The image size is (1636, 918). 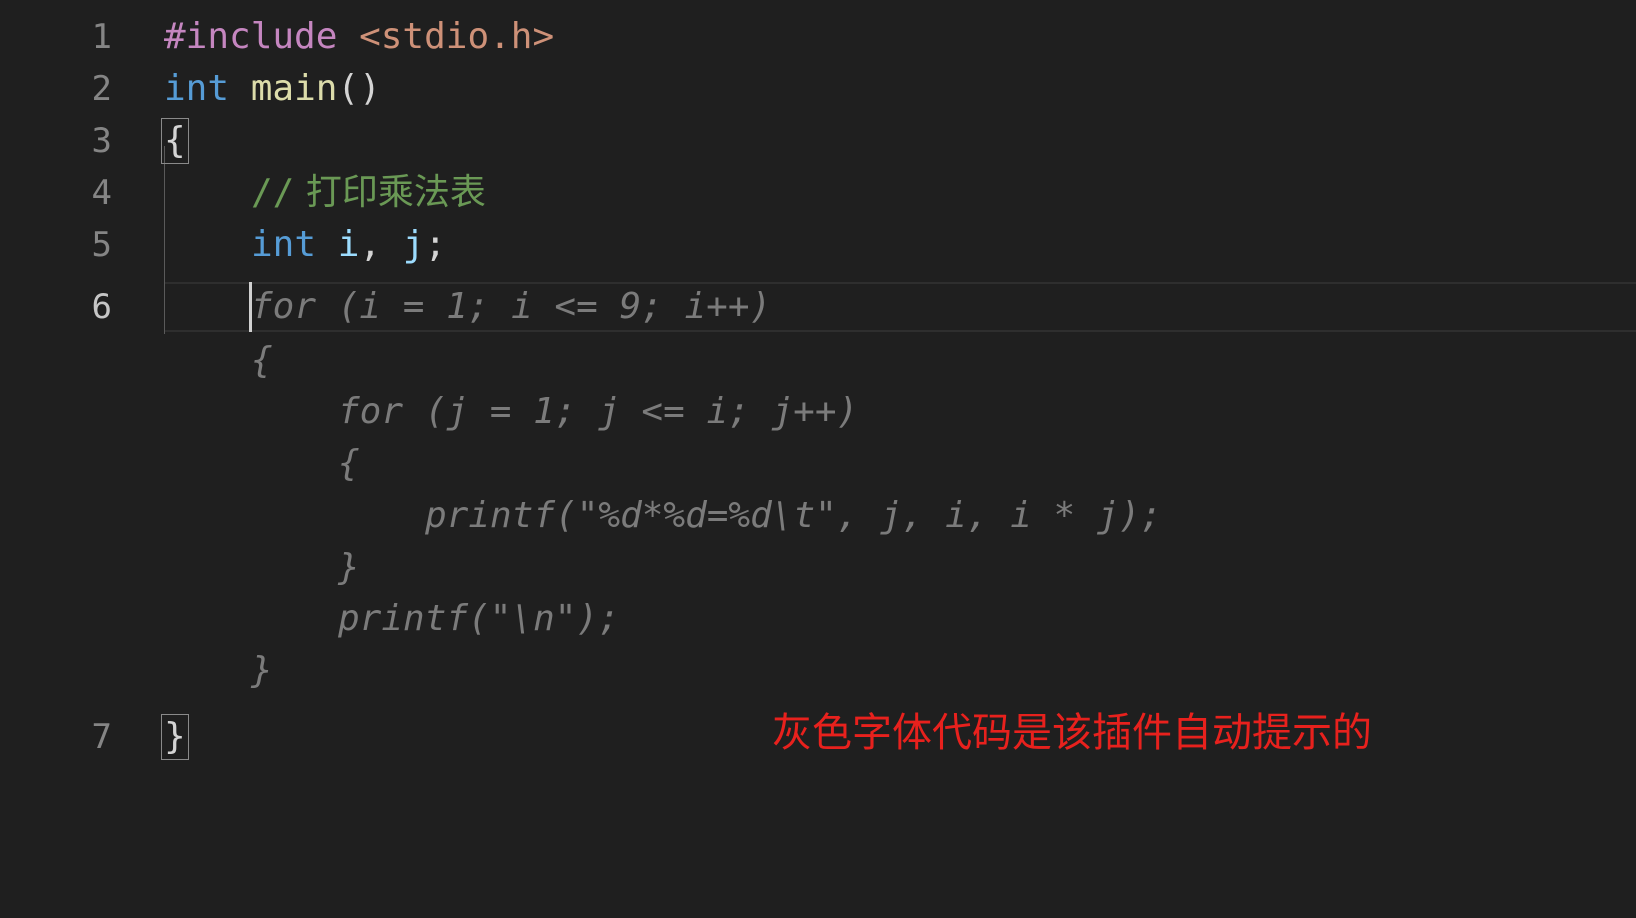 What do you see at coordinates (598, 412) in the screenshot?
I see `inline-suggestion-line: for (j = 1; j <= i; j++)` at bounding box center [598, 412].